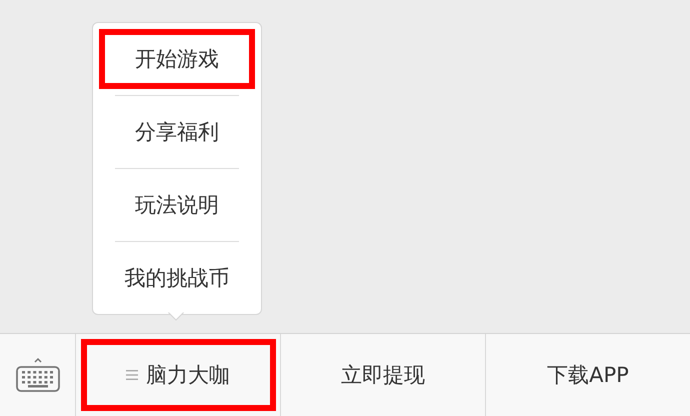  What do you see at coordinates (178, 375) in the screenshot?
I see `menu-tab: 脑力大咖` at bounding box center [178, 375].